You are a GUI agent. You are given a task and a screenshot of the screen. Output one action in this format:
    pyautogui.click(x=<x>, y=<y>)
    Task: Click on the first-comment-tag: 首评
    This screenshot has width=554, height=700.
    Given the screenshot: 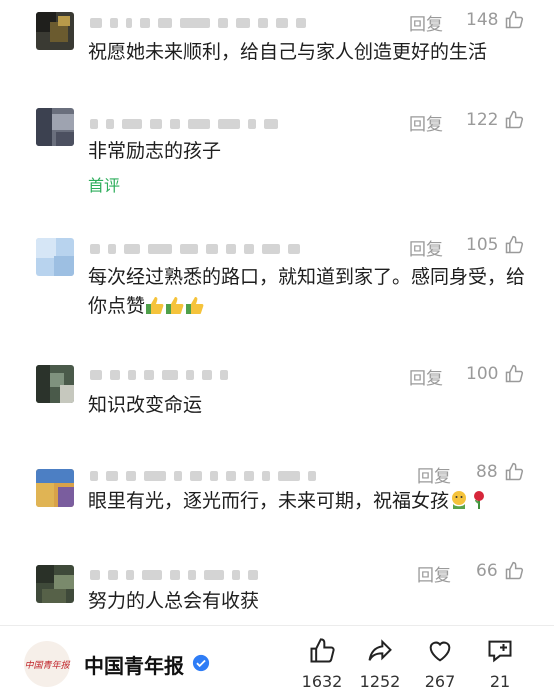 What is the action you would take?
    pyautogui.click(x=104, y=185)
    